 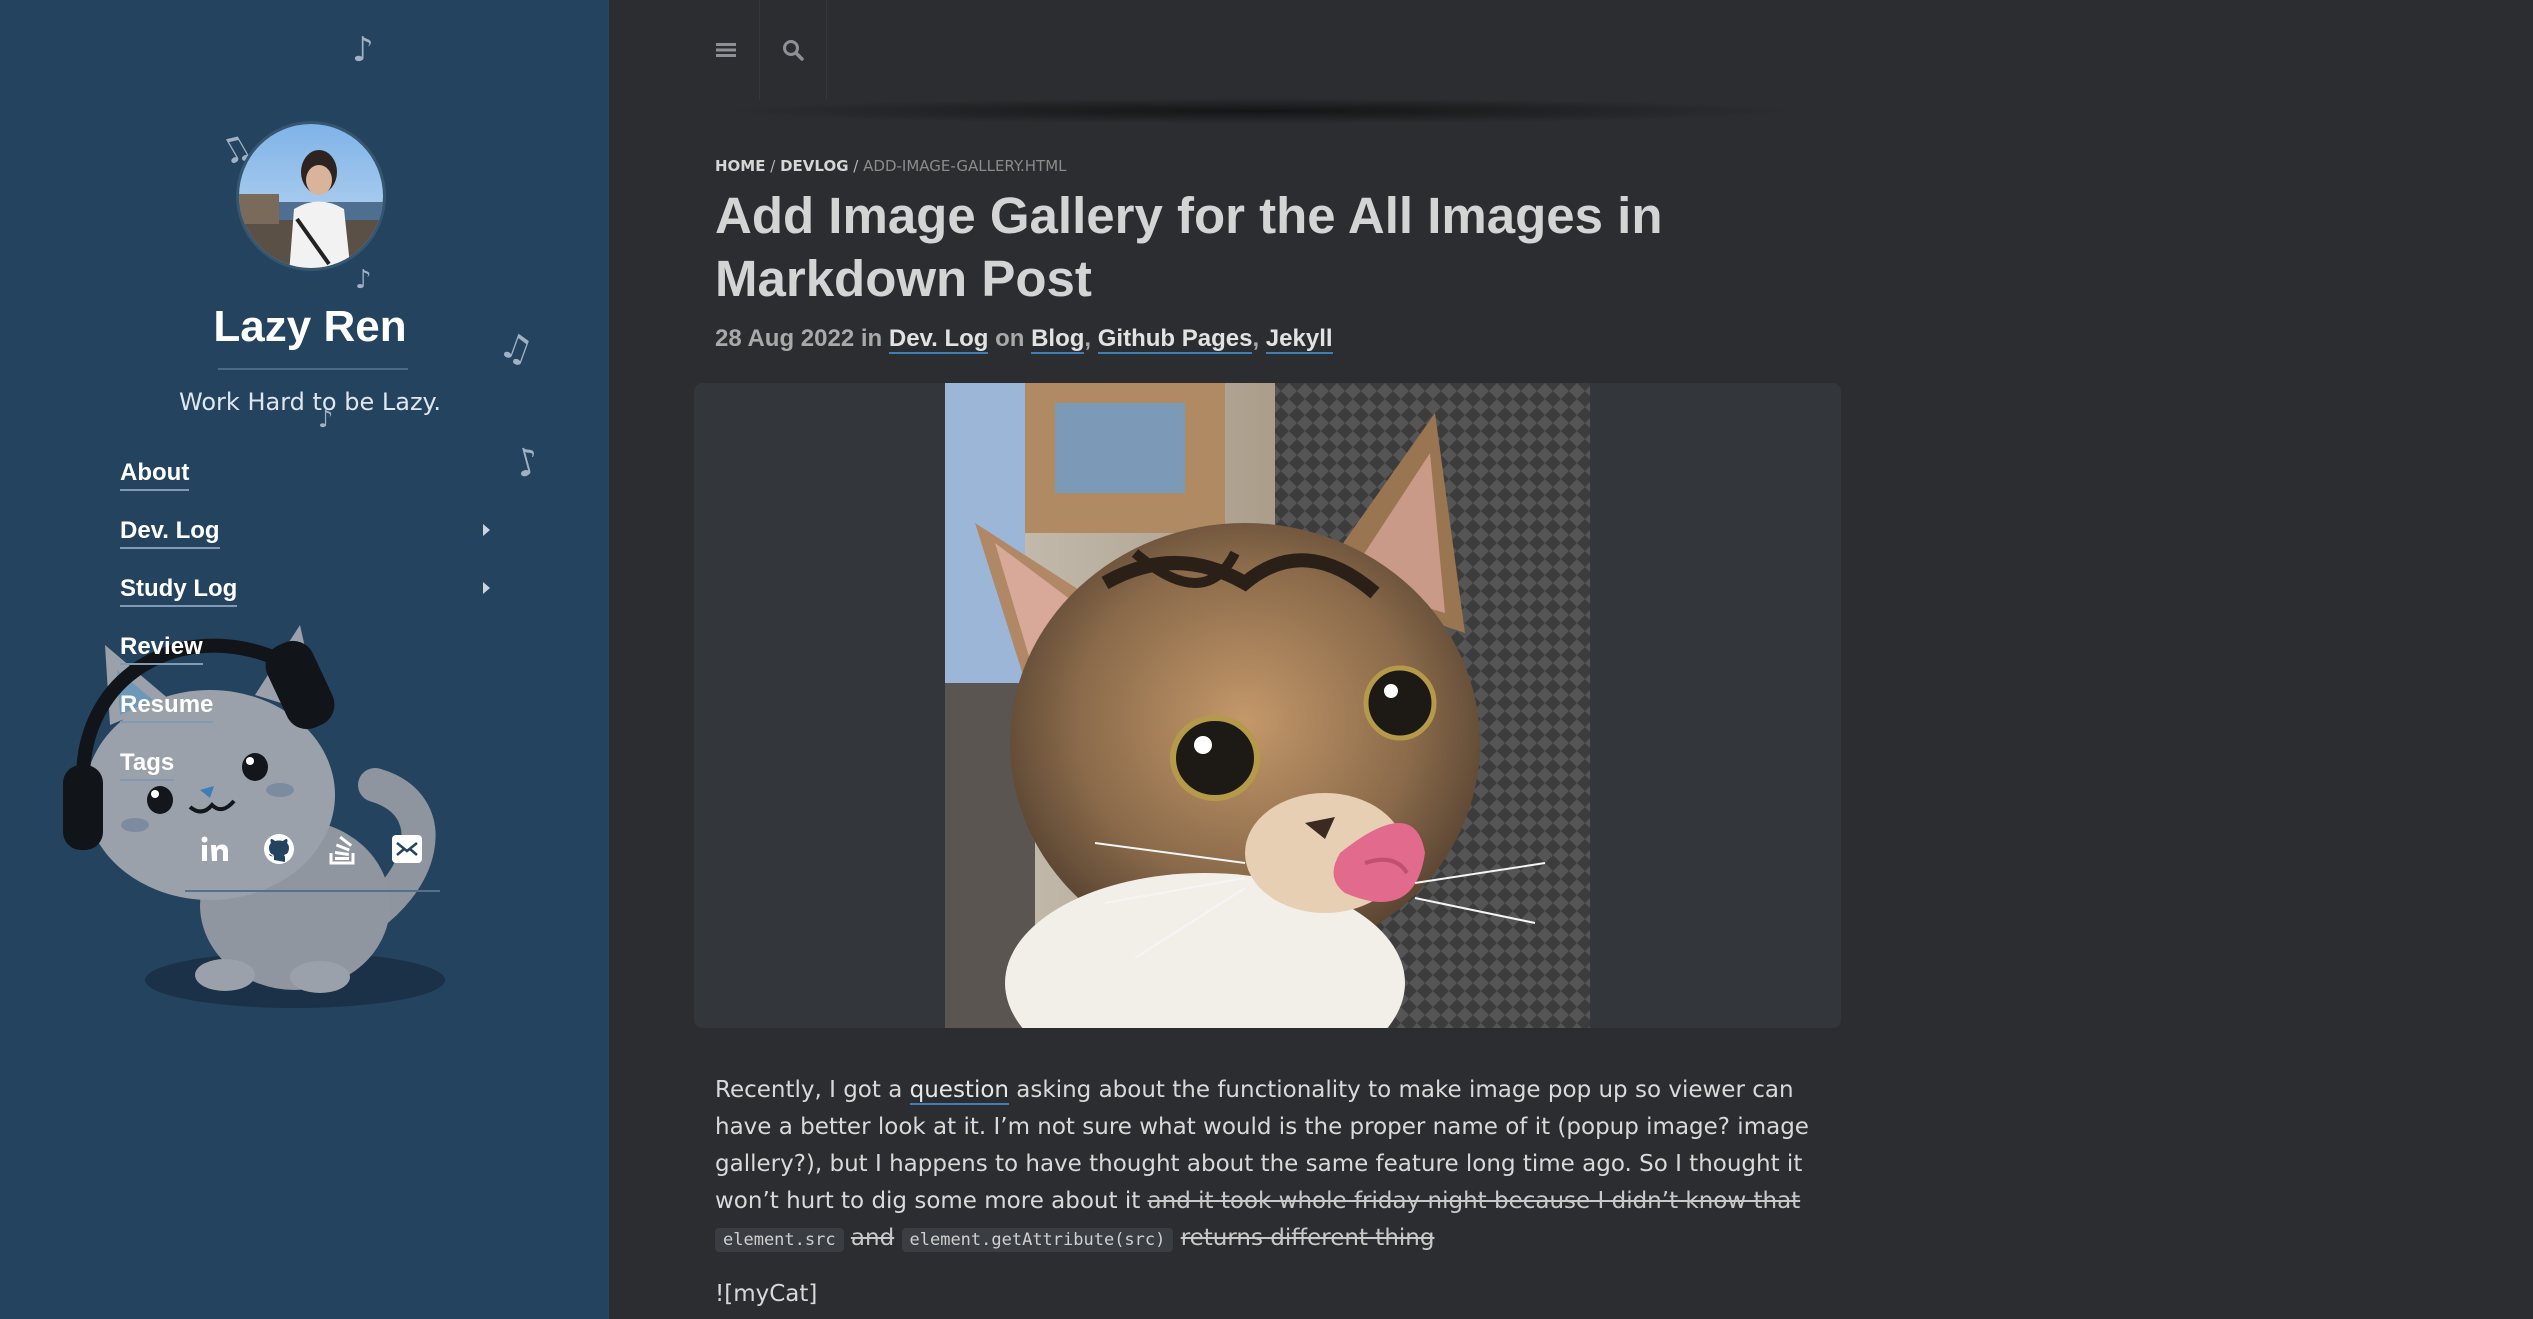 I want to click on menu-button, so click(x=726, y=50).